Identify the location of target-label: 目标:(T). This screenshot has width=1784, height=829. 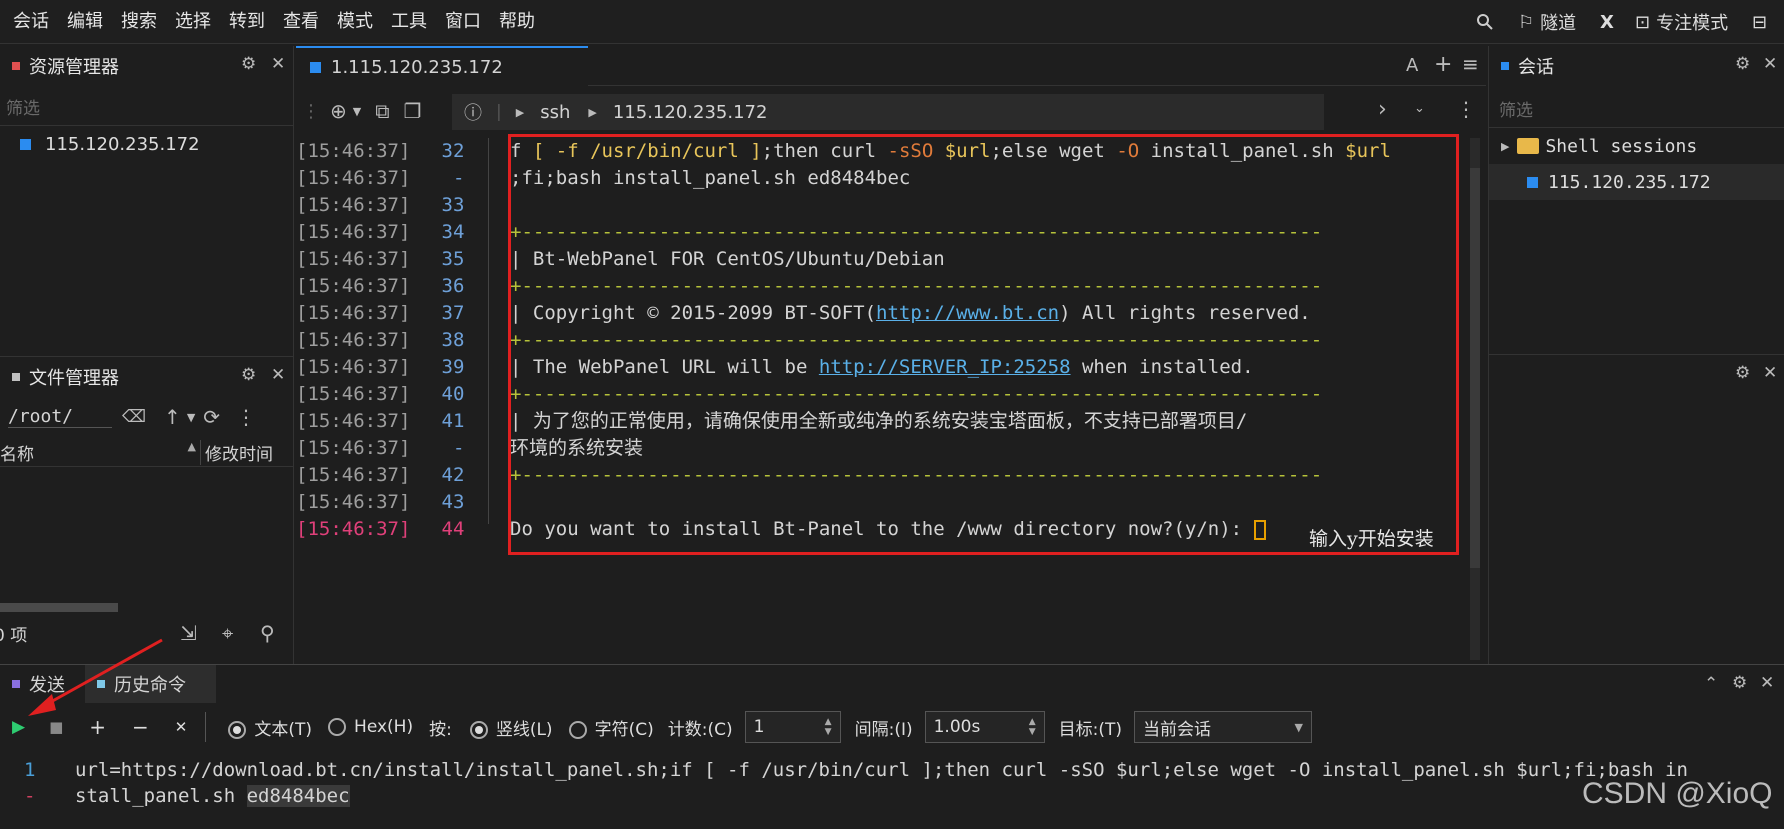
(1090, 729).